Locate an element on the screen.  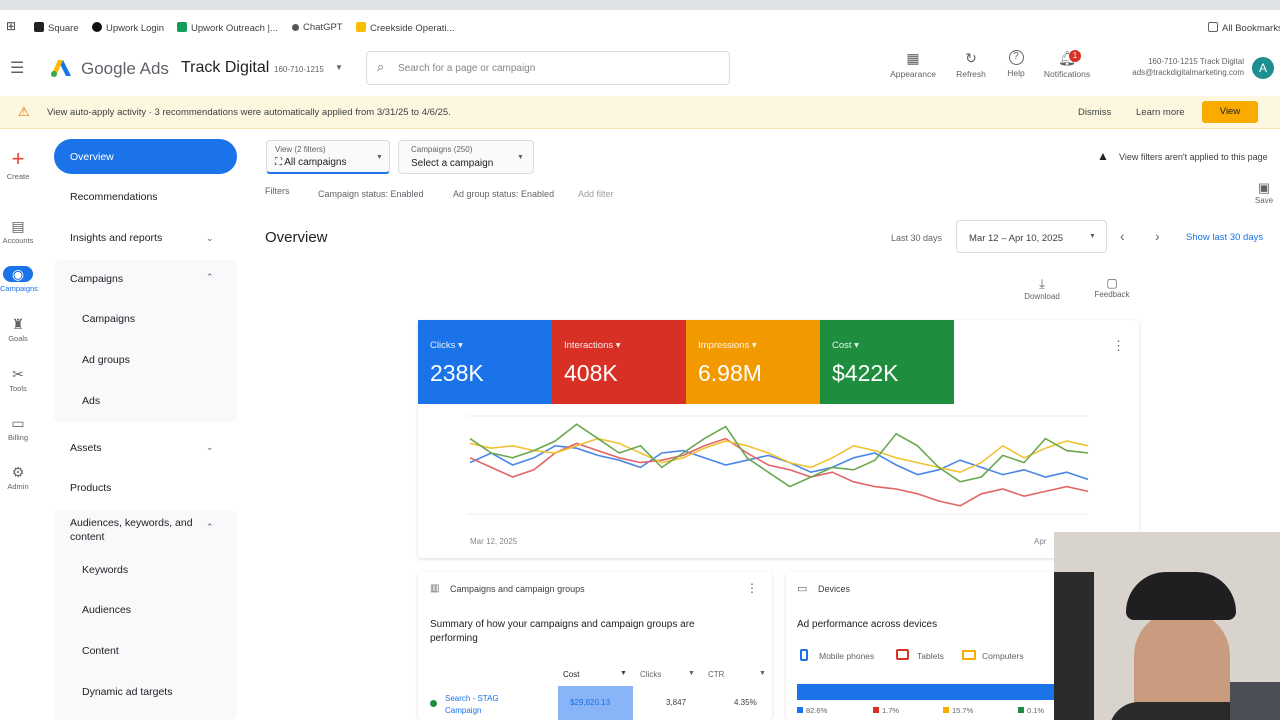
nav-campaigns-group: Campaigns is located at coordinates (96, 279).